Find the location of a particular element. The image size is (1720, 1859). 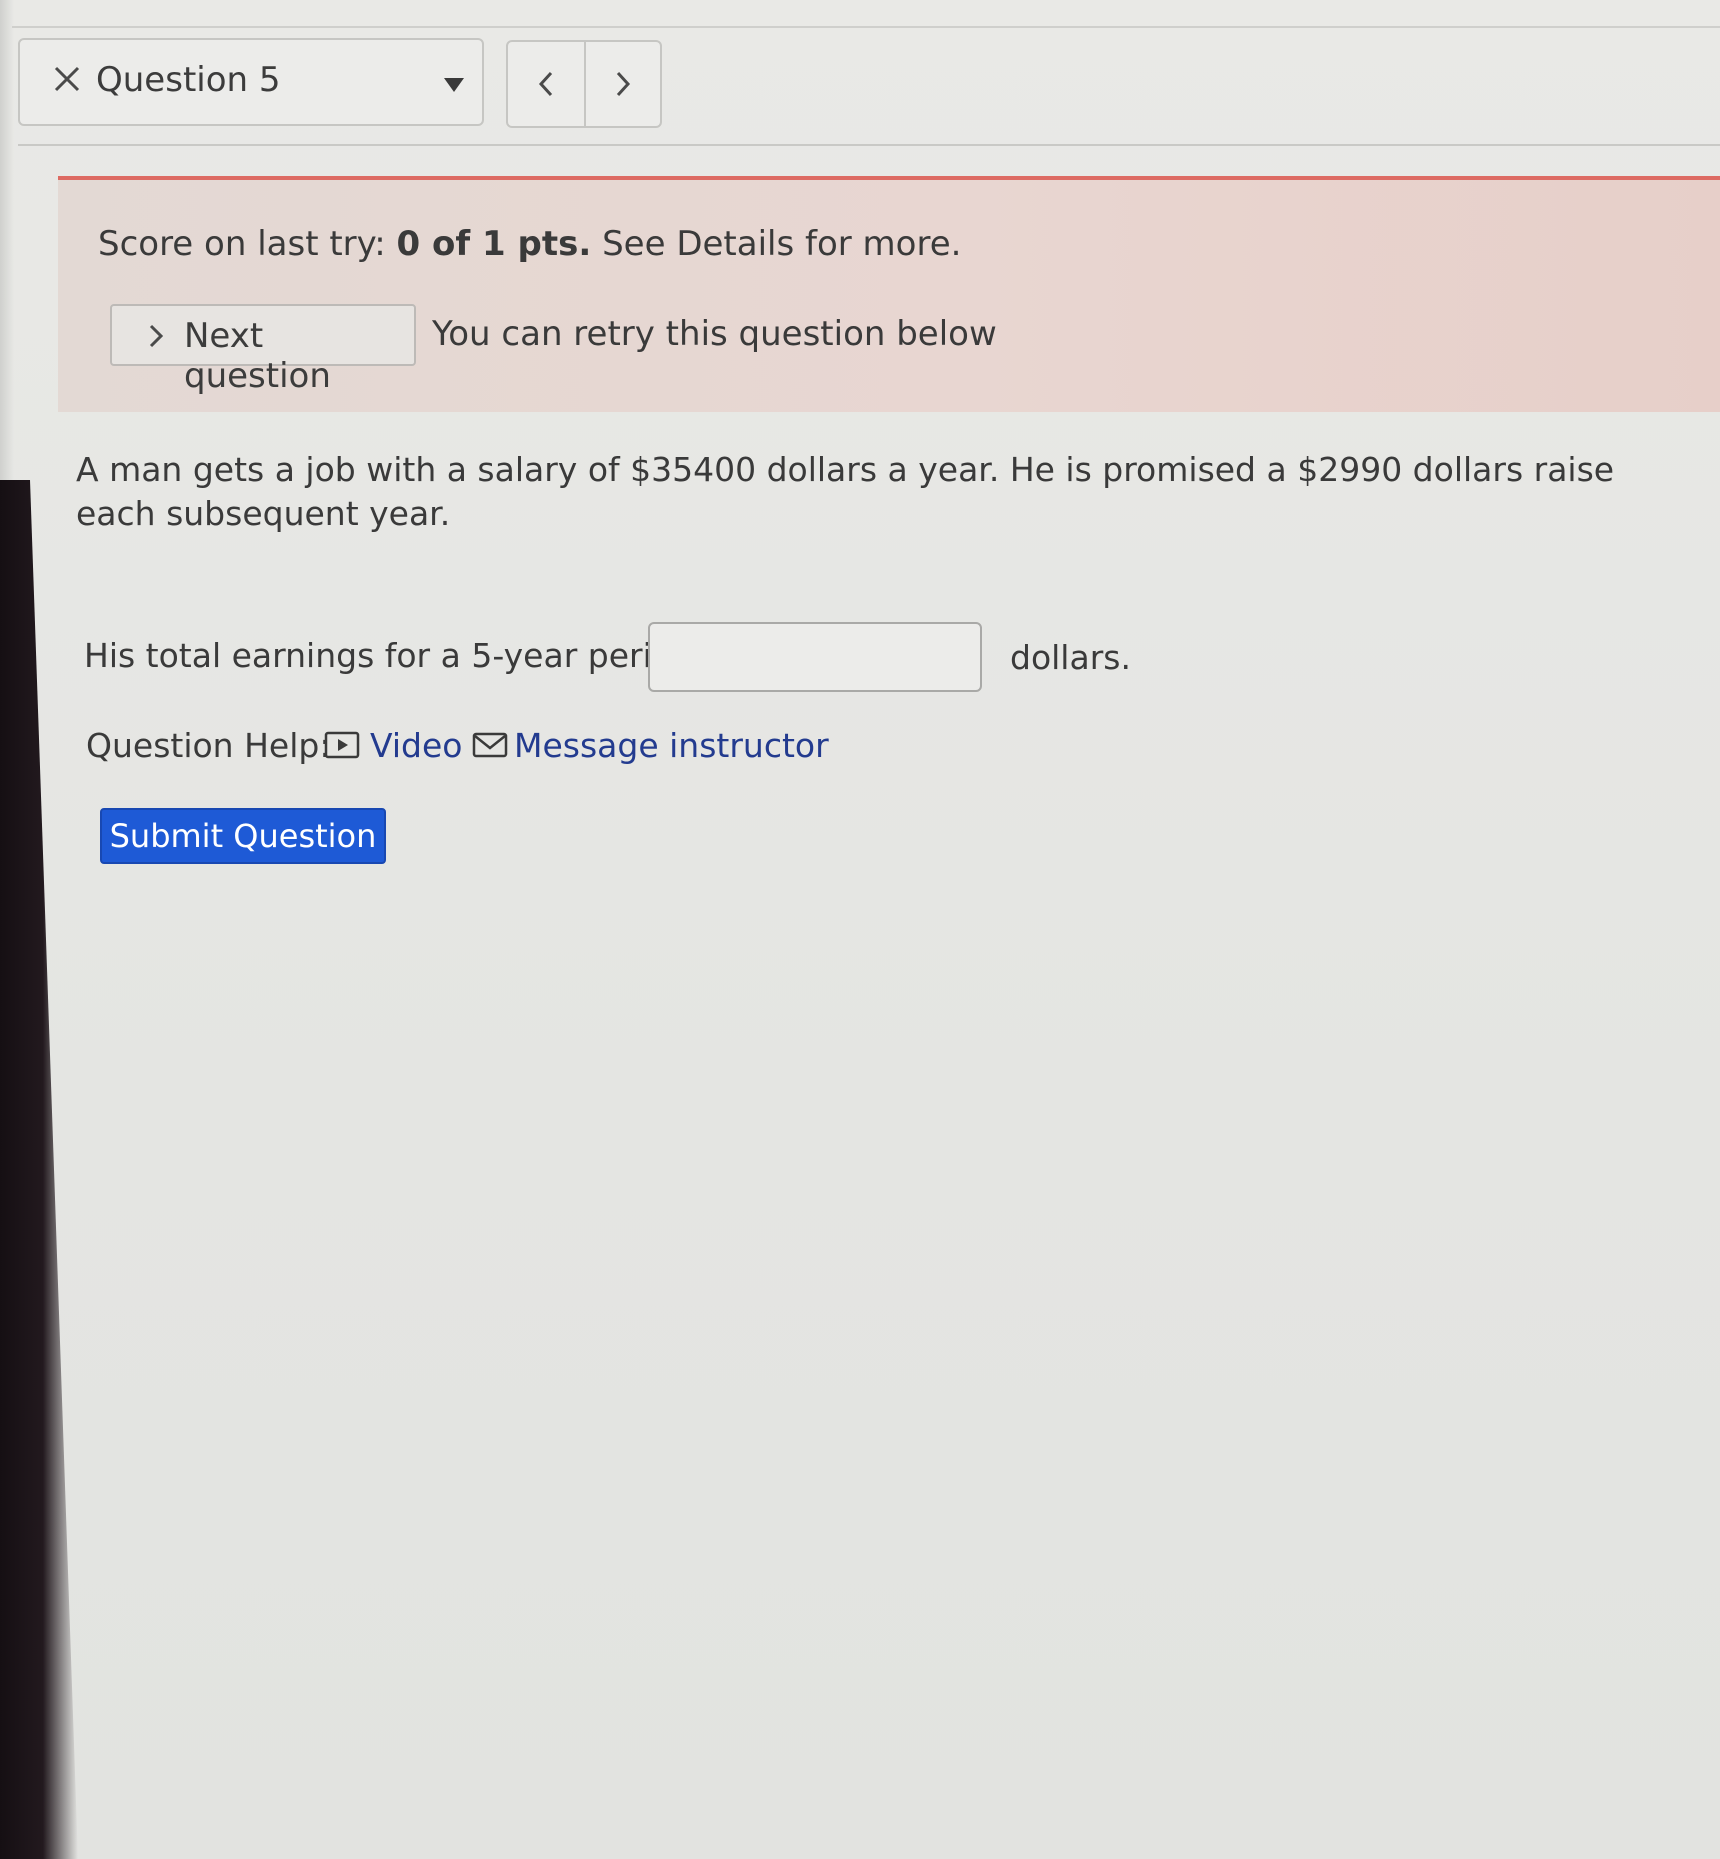

question-help-label: Question Help: is located at coordinates (208, 745).